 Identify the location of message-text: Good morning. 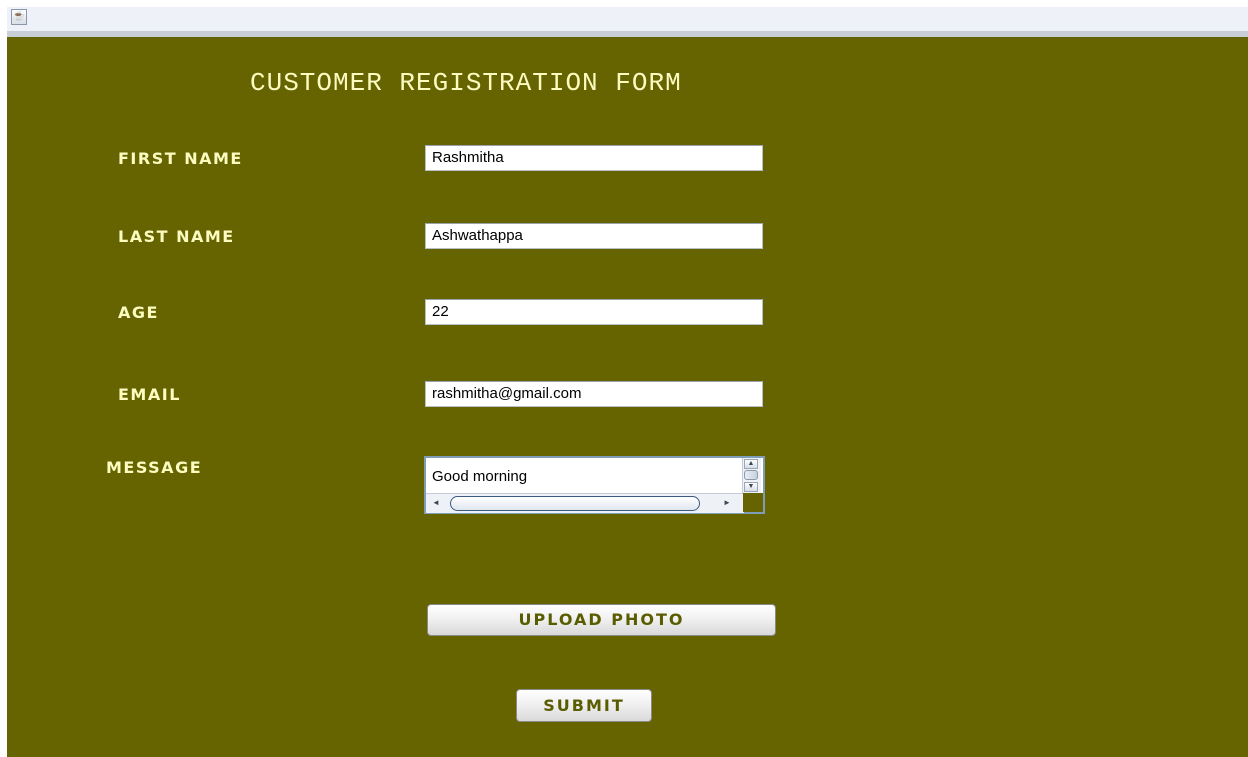
(480, 476).